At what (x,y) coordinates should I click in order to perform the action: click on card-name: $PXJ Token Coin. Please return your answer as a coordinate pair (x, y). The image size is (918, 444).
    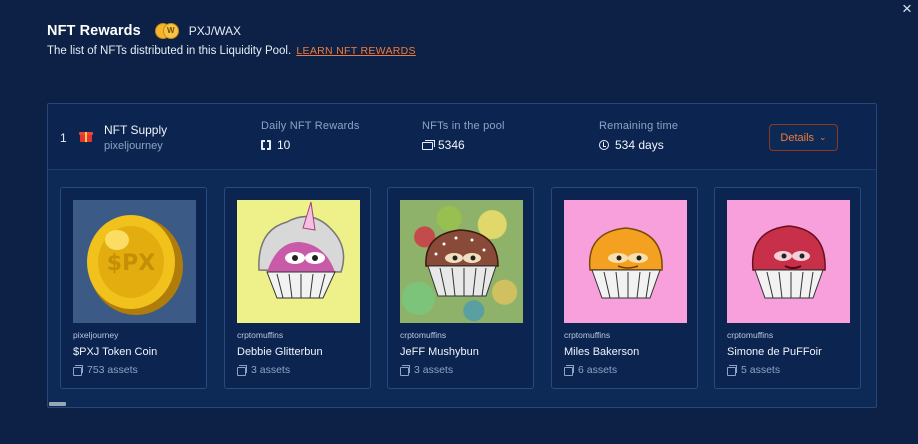
    Looking at the image, I should click on (115, 352).